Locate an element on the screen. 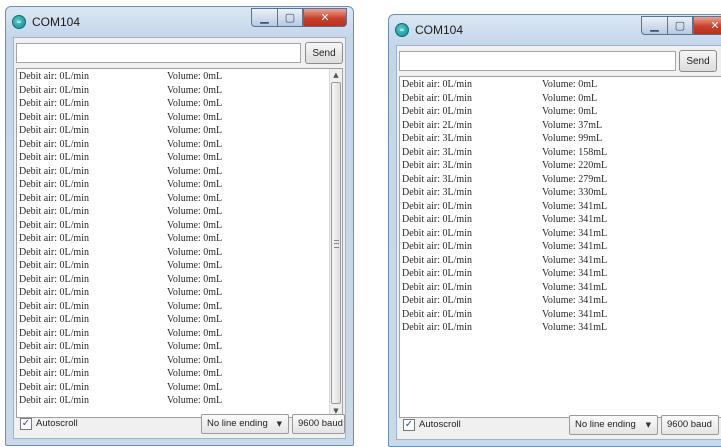 This screenshot has width=721, height=447. scroll-up-arrow-icon: ▲ is located at coordinates (336, 75).